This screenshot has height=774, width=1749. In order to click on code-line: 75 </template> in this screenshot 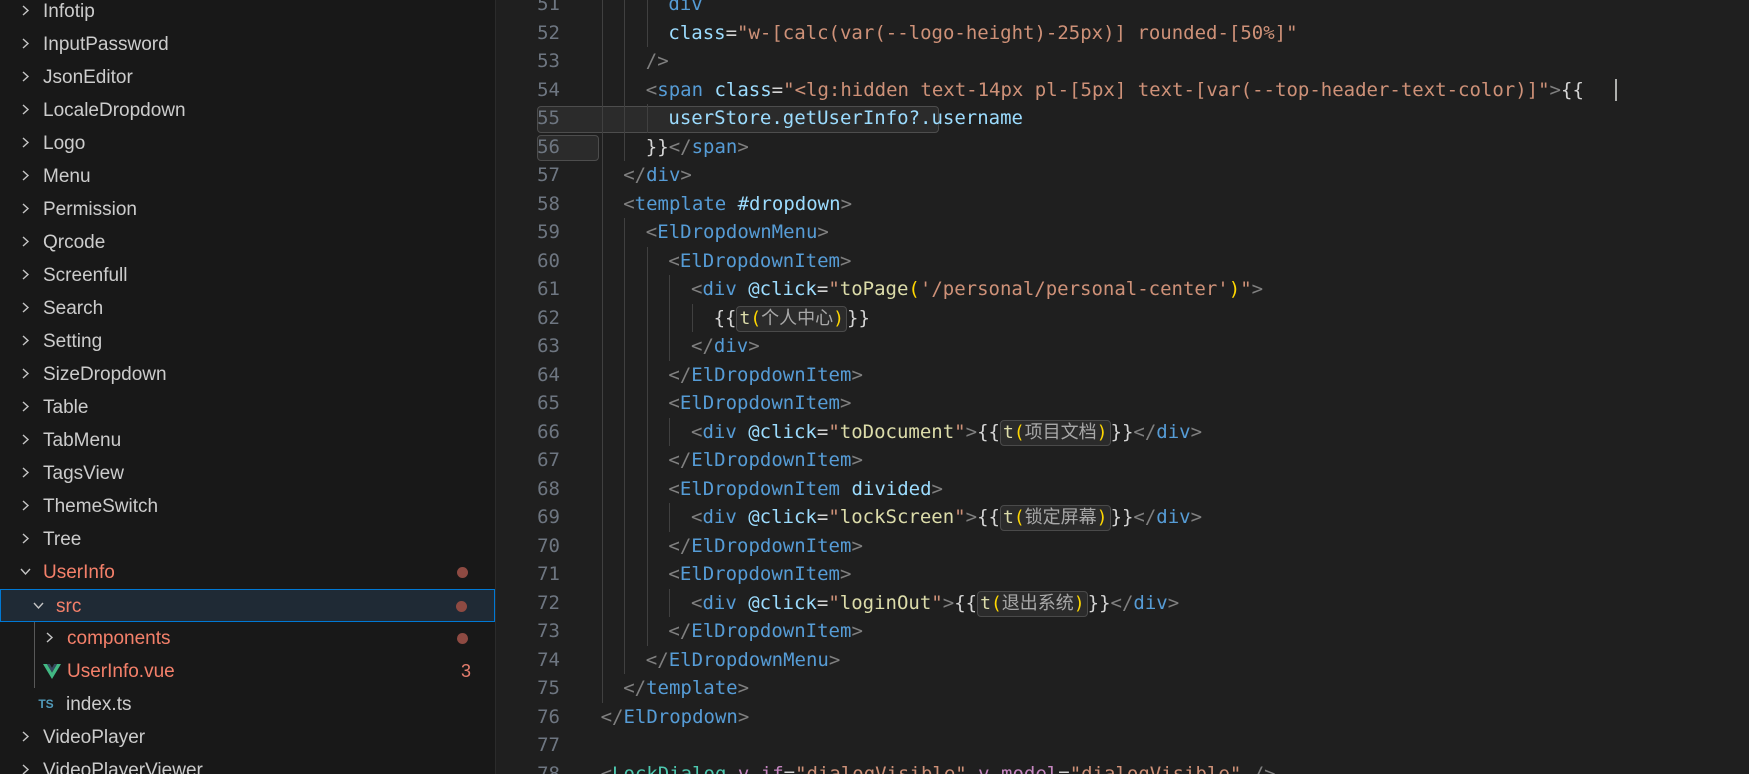, I will do `click(1122, 688)`.